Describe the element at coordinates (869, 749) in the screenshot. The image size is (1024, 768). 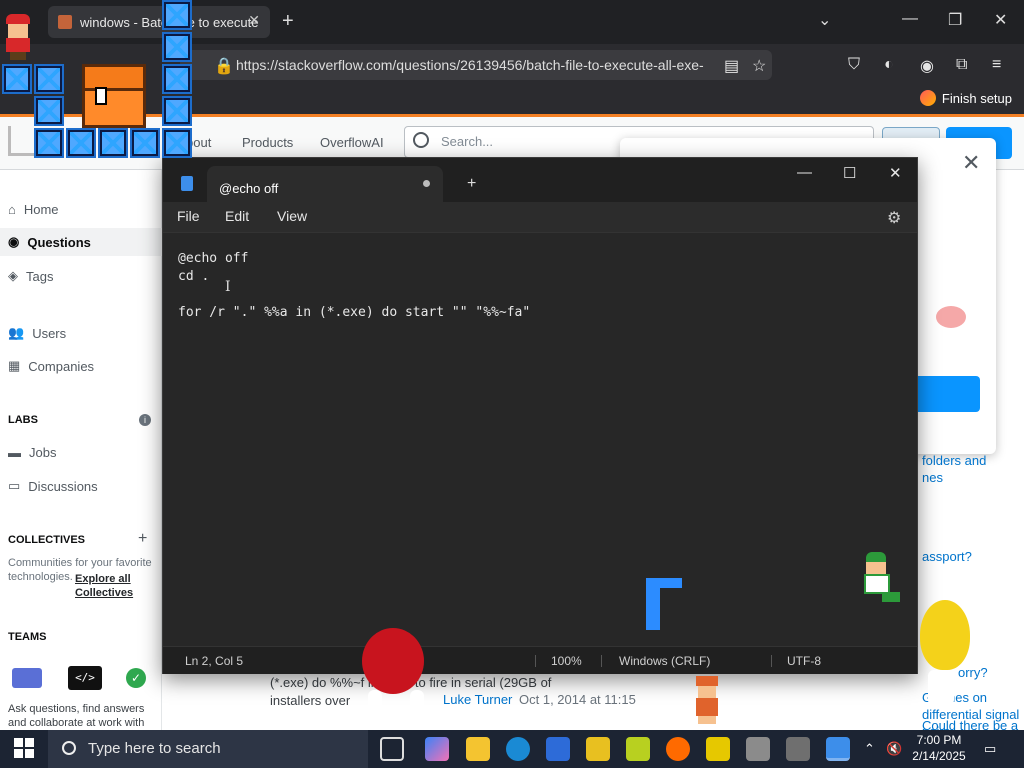
I see `tray-chevron-icon: ⌃` at that location.